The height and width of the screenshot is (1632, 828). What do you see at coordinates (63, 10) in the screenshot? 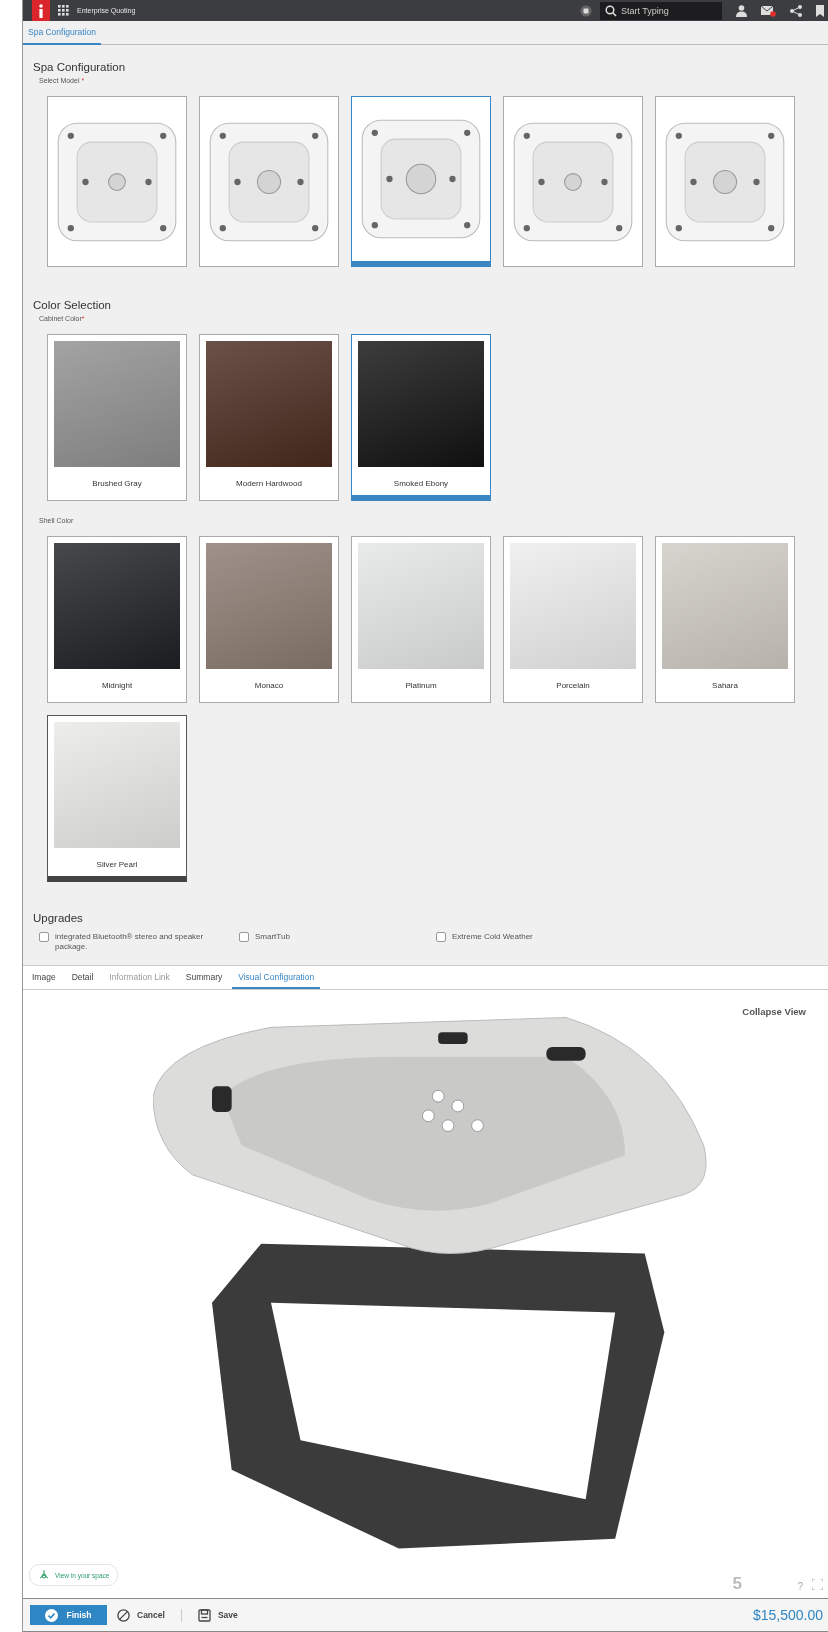
I see `apps-grid-icon` at bounding box center [63, 10].